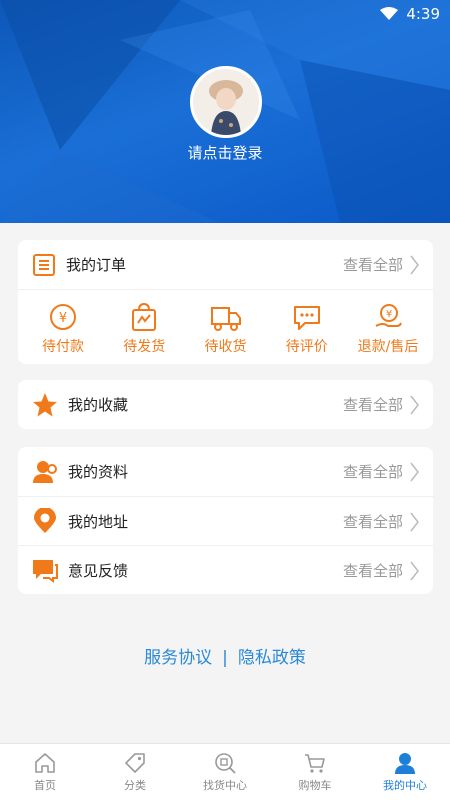 Image resolution: width=450 pixels, height=800 pixels. What do you see at coordinates (98, 570) in the screenshot?
I see `feedback-title: 意见反馈` at bounding box center [98, 570].